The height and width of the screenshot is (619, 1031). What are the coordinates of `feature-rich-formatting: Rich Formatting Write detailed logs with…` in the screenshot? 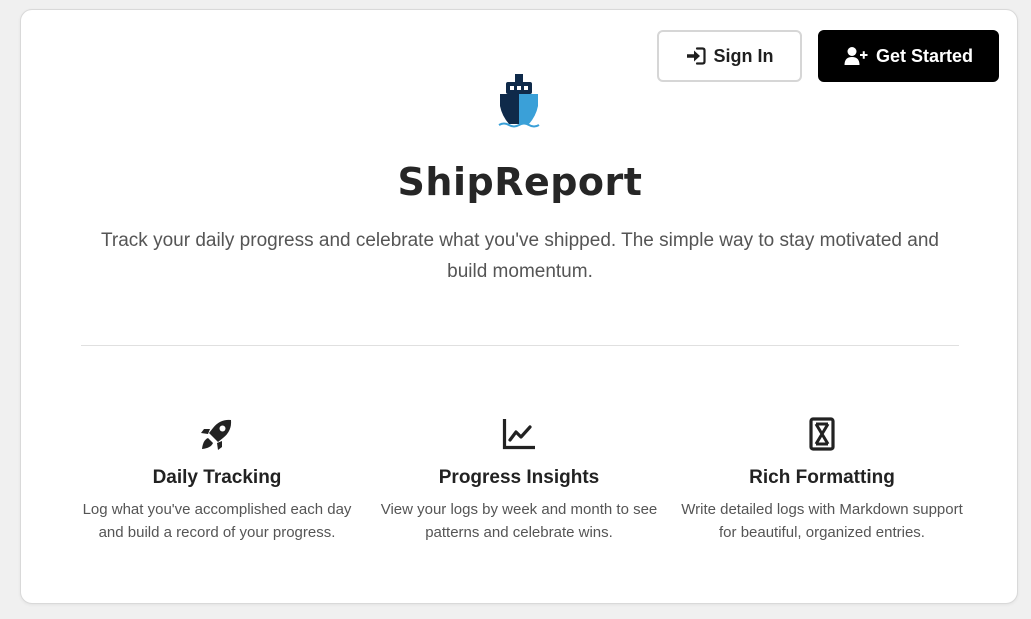 It's located at (822, 479).